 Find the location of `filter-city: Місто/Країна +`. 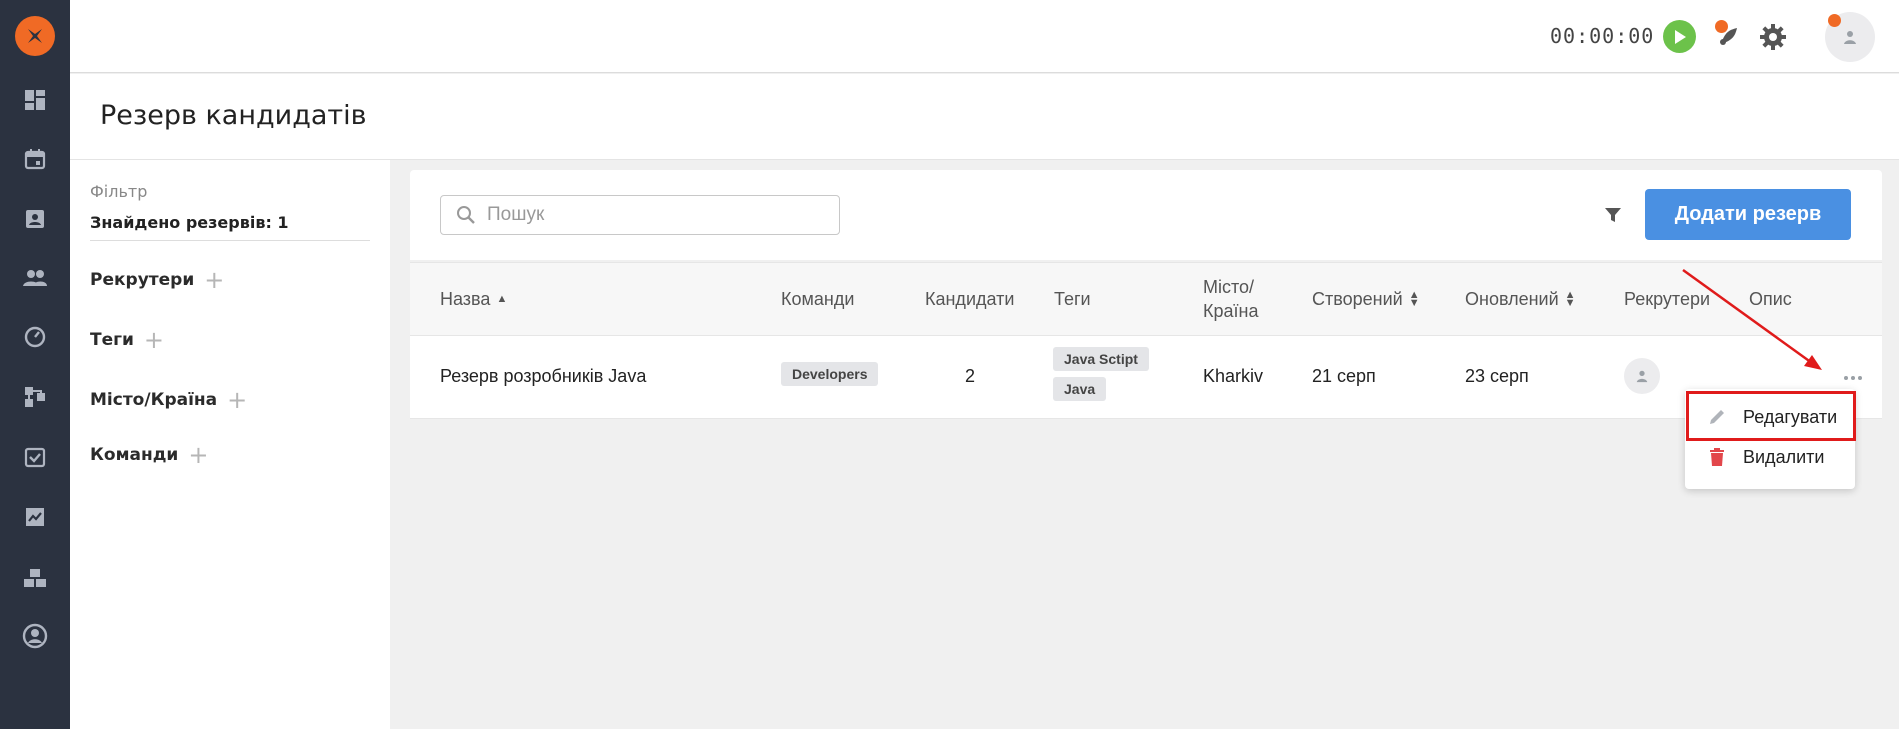

filter-city: Місто/Країна + is located at coordinates (168, 400).